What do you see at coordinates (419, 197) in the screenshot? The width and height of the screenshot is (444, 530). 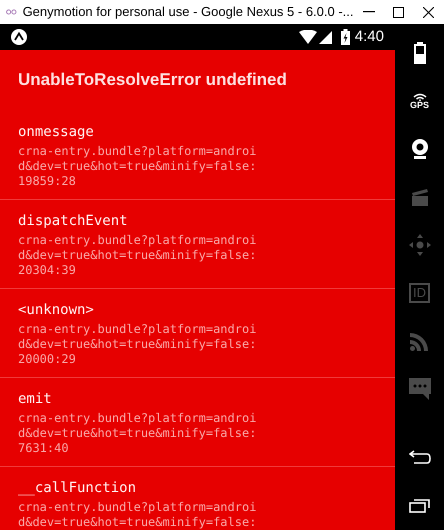 I see `clapperboard-icon` at bounding box center [419, 197].